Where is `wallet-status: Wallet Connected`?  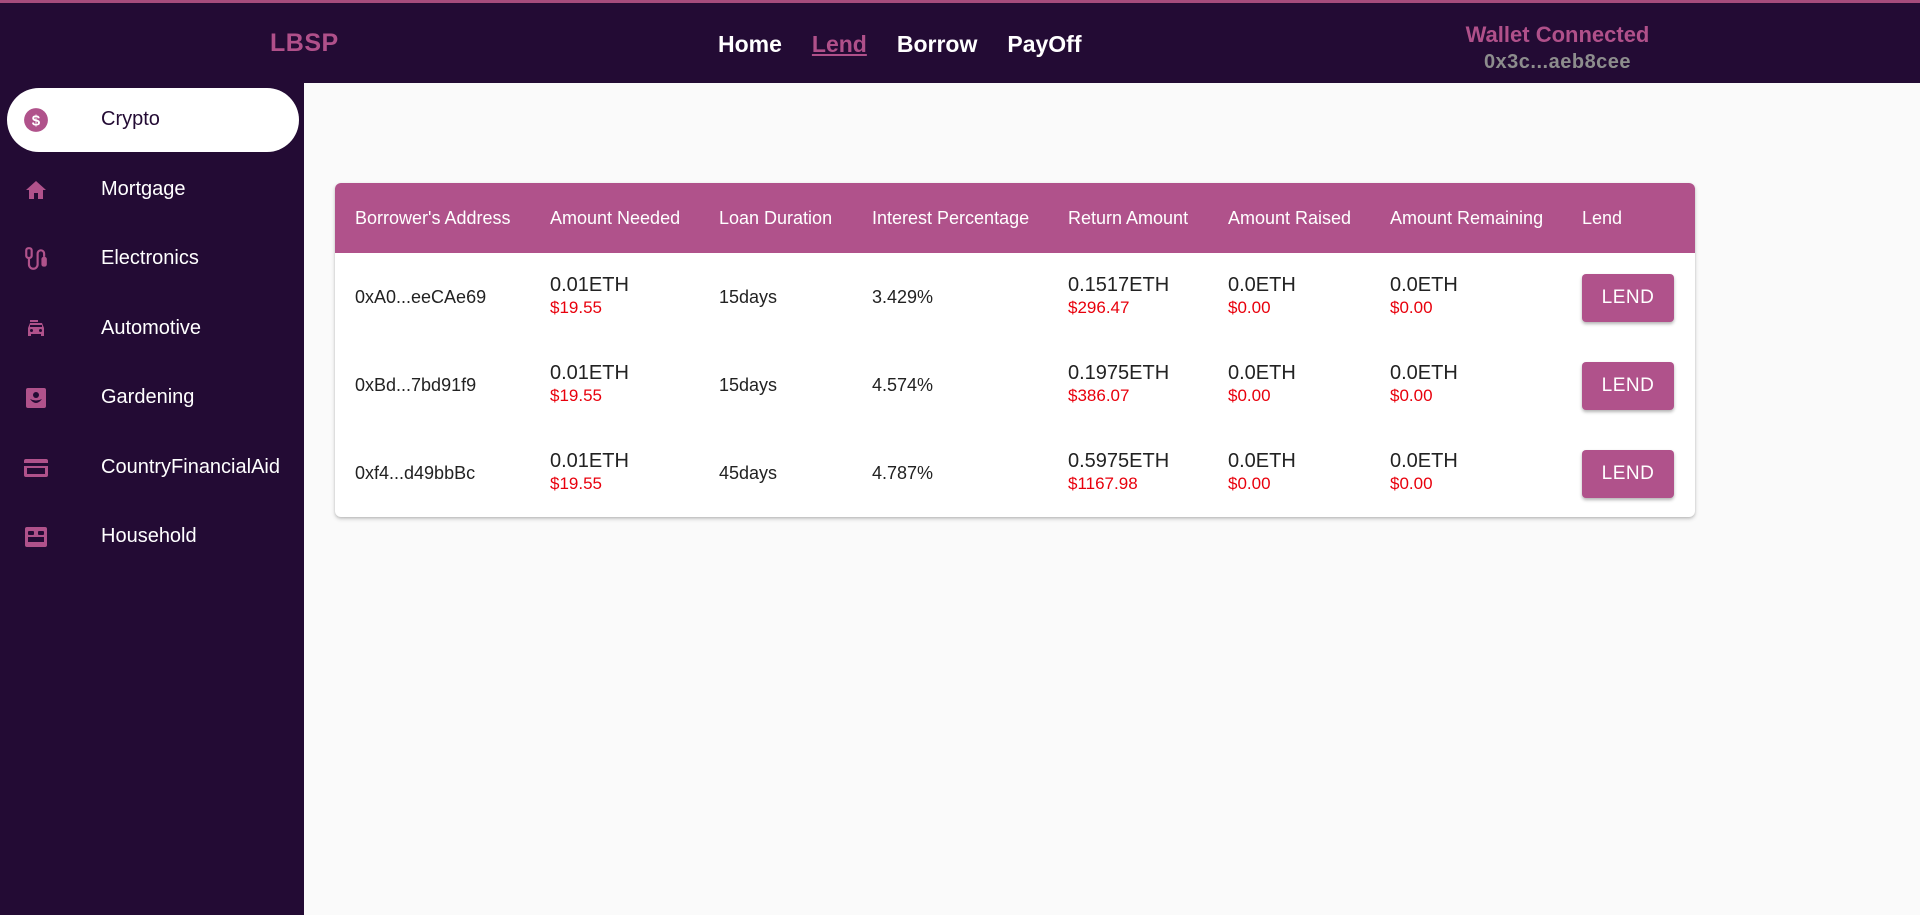 wallet-status: Wallet Connected is located at coordinates (1557, 34).